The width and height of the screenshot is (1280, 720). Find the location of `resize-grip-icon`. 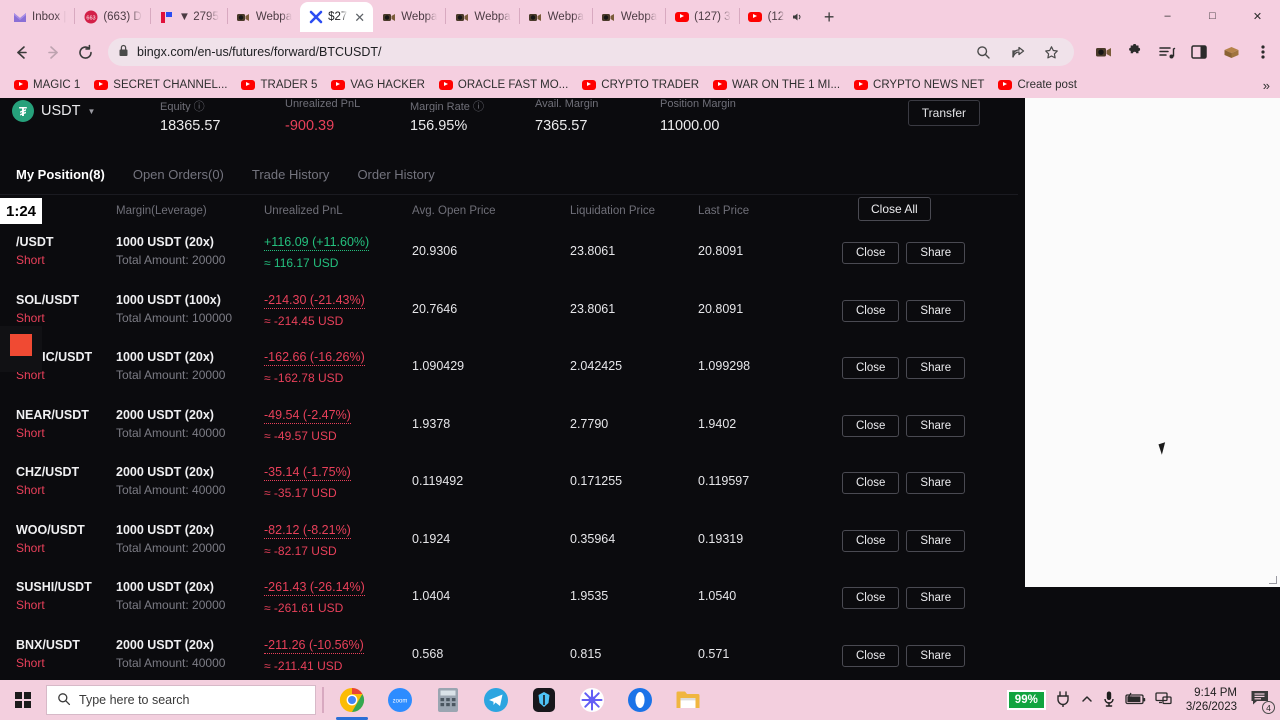

resize-grip-icon is located at coordinates (1273, 580).